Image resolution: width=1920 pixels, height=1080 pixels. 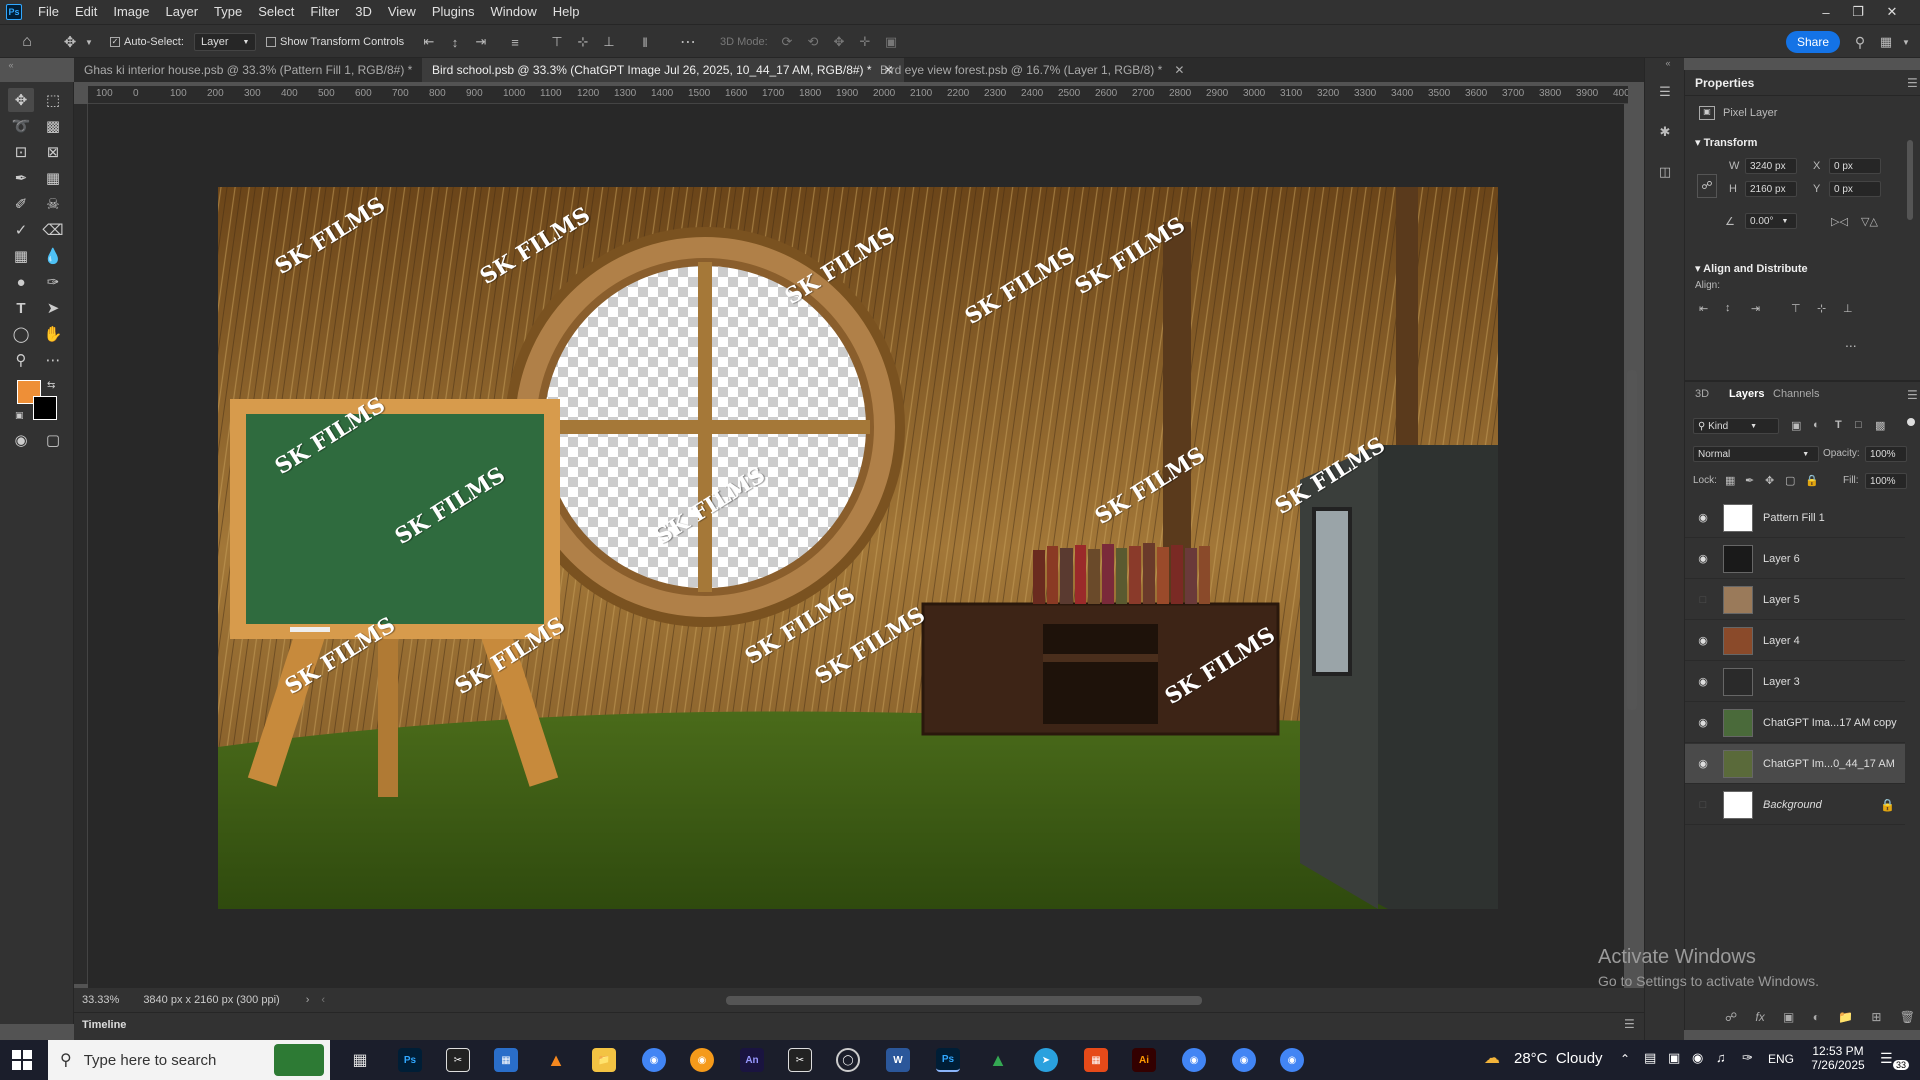 What do you see at coordinates (53, 334) in the screenshot?
I see `hand-tool-icon: ✋` at bounding box center [53, 334].